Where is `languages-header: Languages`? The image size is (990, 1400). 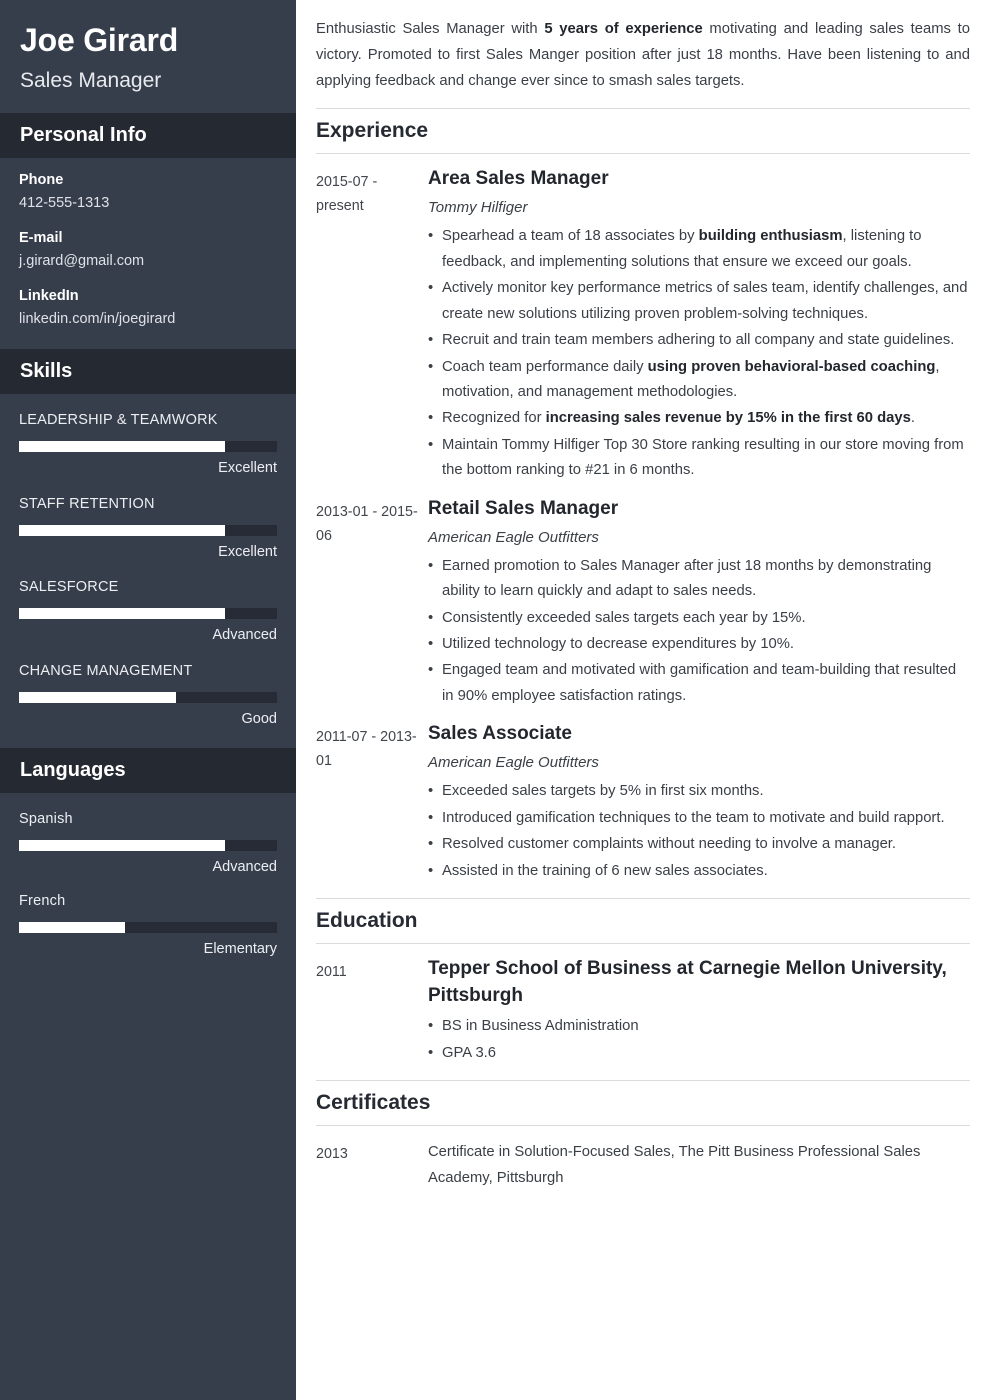 languages-header: Languages is located at coordinates (148, 771).